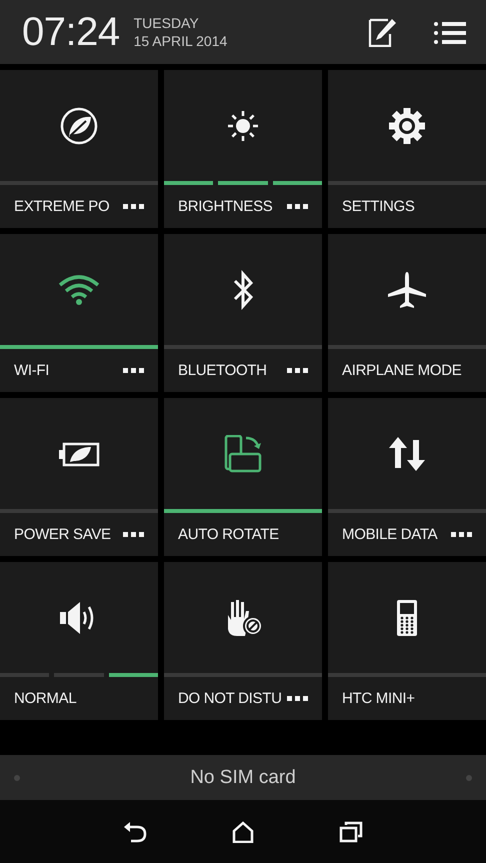  I want to click on quick-setting-tile: MOBILE DATA, so click(407, 477).